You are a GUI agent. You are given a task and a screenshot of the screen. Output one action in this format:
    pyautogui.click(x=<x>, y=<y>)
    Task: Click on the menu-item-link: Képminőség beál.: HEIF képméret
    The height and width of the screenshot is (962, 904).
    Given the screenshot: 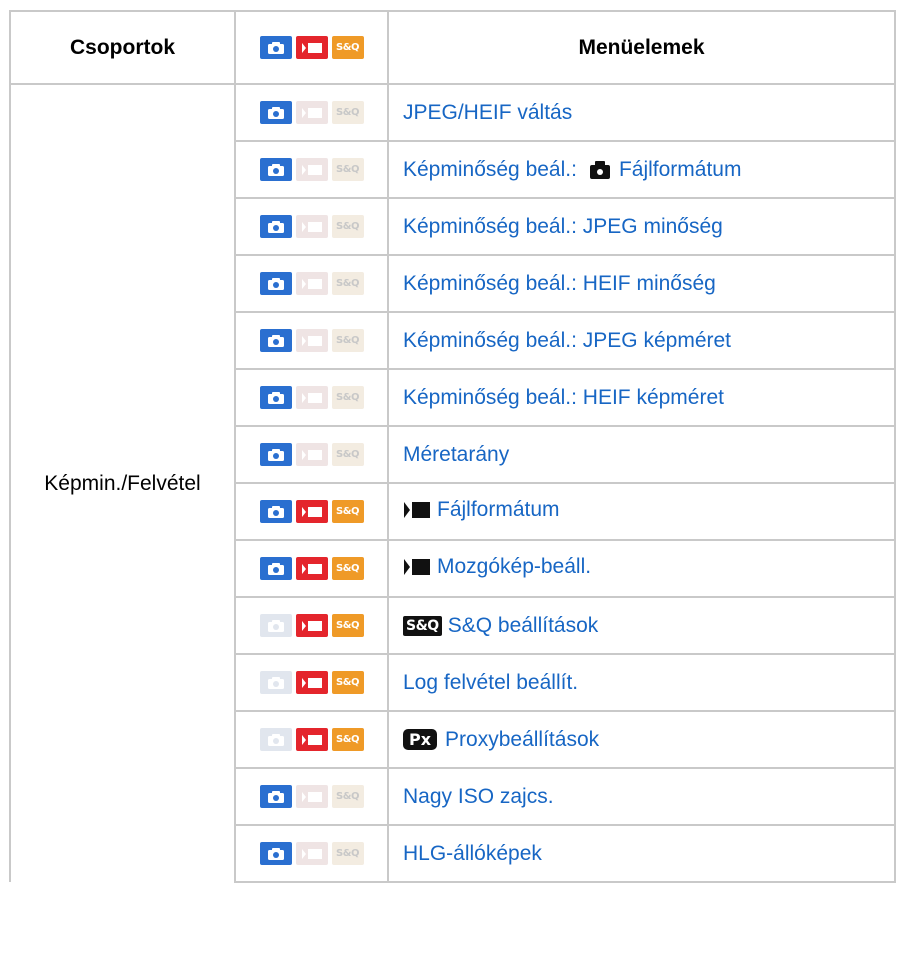 What is the action you would take?
    pyautogui.click(x=563, y=398)
    